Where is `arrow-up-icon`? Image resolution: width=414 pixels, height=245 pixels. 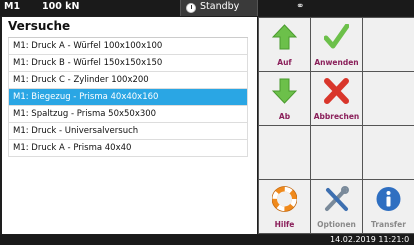 arrow-up-icon is located at coordinates (284, 37).